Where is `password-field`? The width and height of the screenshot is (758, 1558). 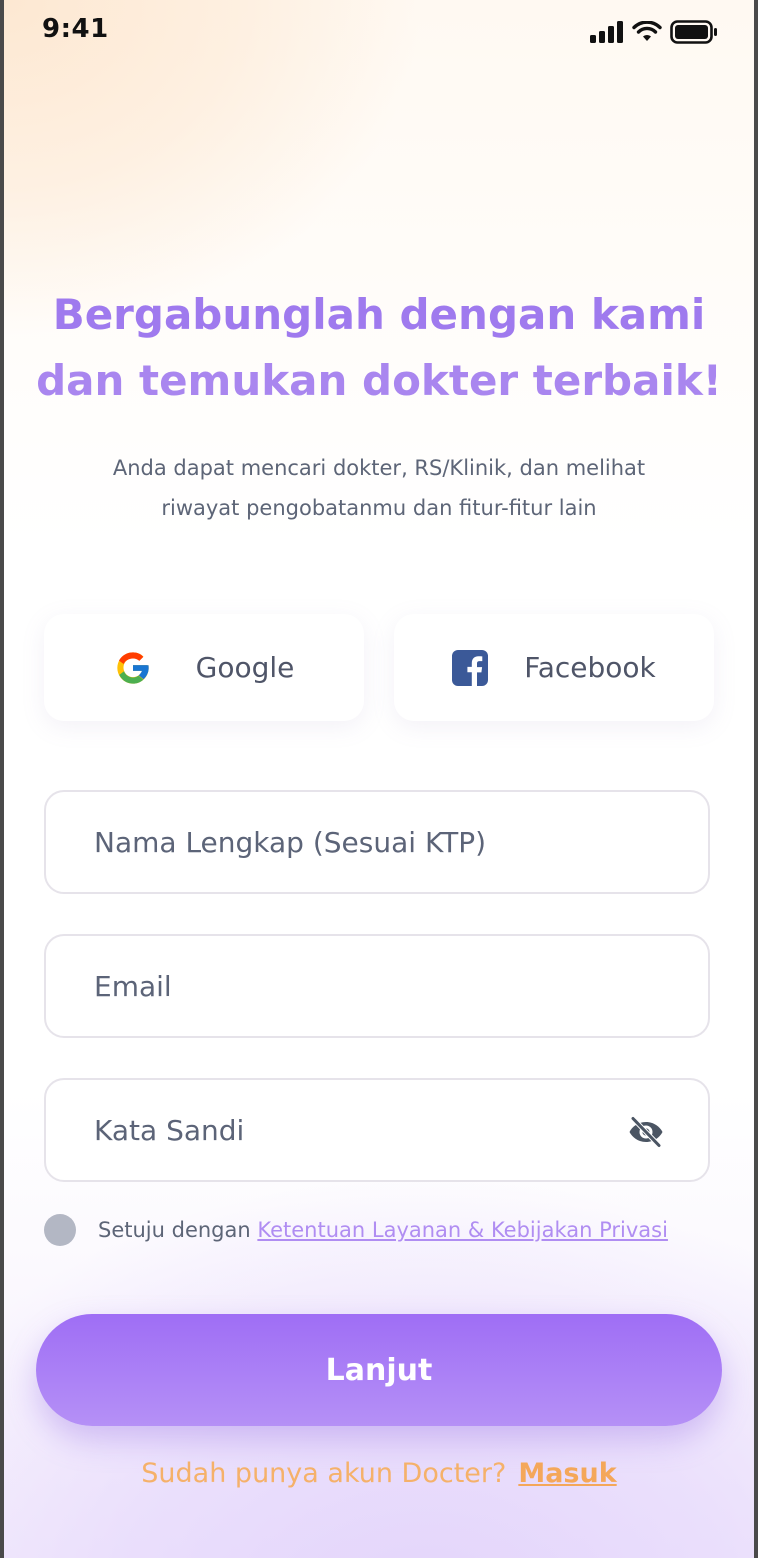 password-field is located at coordinates (377, 1130).